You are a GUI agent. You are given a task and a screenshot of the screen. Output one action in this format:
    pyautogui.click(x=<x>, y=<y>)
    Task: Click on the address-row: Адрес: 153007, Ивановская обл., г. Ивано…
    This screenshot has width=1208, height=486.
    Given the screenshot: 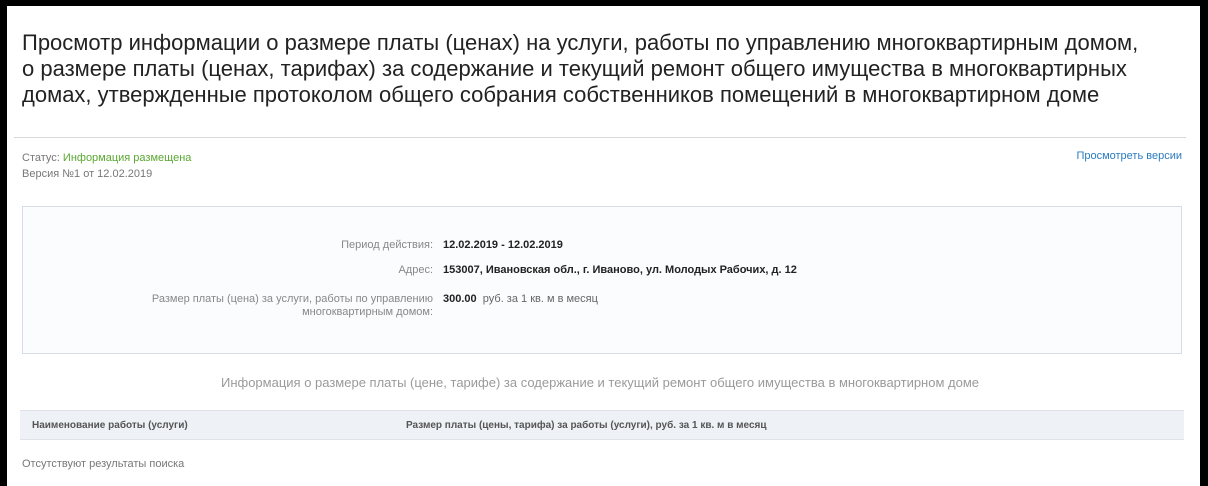 What is the action you would take?
    pyautogui.click(x=603, y=272)
    